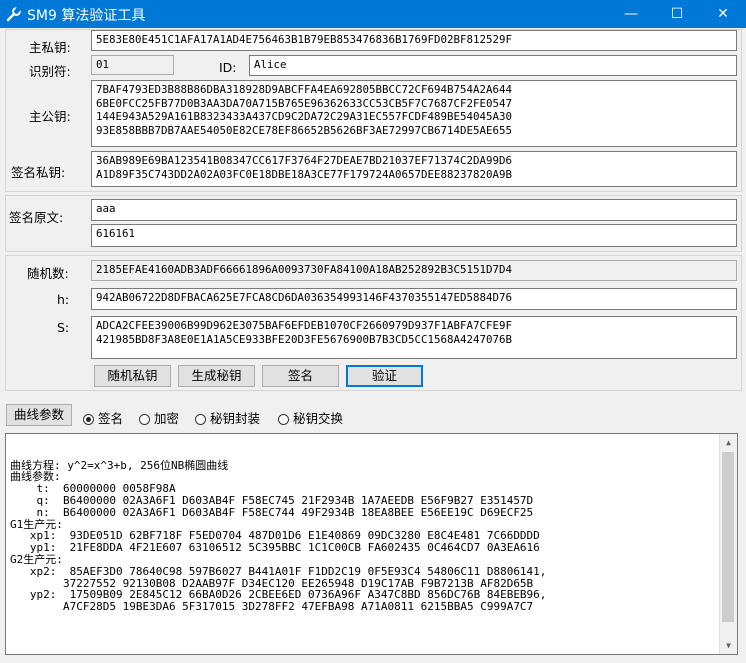  I want to click on message-input: aaa, so click(414, 210).